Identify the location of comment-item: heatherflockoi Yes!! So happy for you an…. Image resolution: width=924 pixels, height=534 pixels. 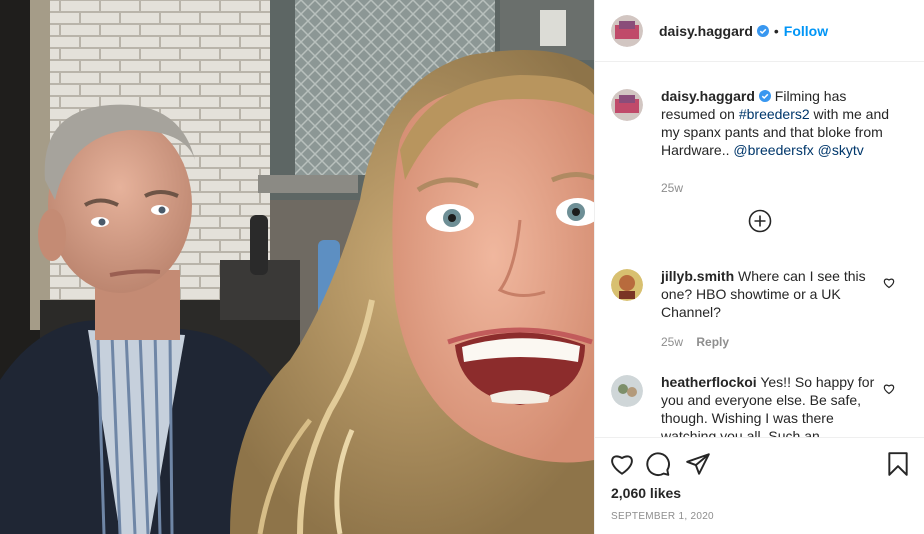
(761, 405).